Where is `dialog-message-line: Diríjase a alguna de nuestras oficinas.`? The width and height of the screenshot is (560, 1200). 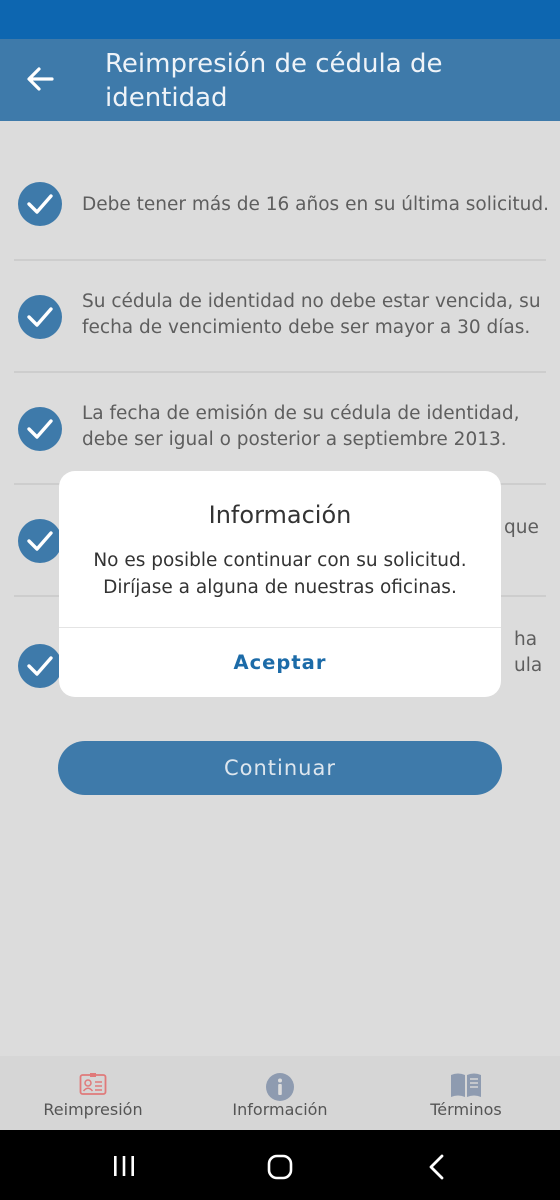
dialog-message-line: Diríjase a alguna de nuestras oficinas. is located at coordinates (280, 587).